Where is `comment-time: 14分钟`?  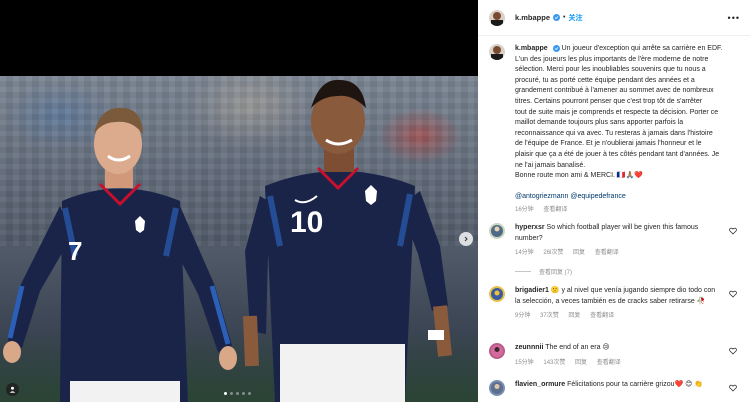
comment-time: 14分钟 is located at coordinates (524, 253).